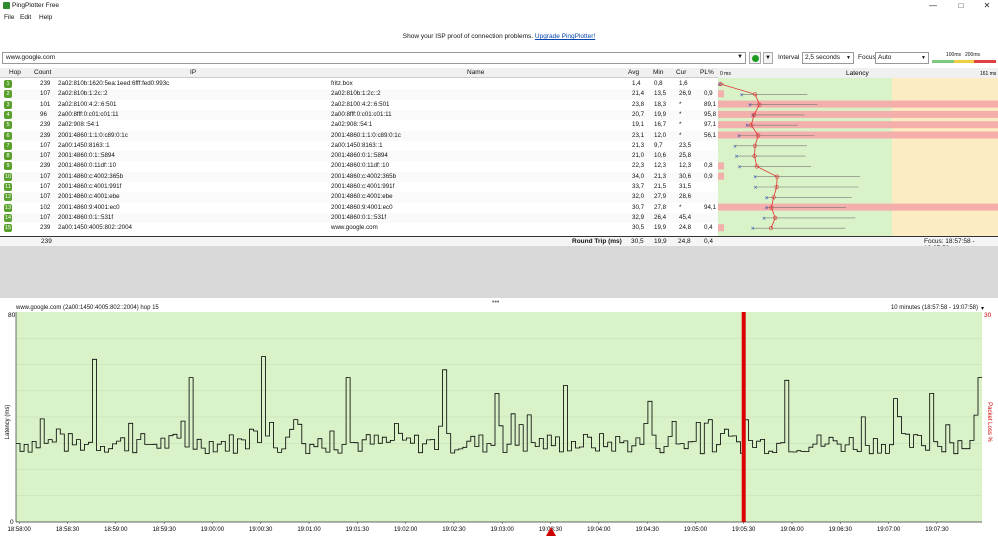  What do you see at coordinates (25, 17) in the screenshot?
I see `menu-edit: Edit` at bounding box center [25, 17].